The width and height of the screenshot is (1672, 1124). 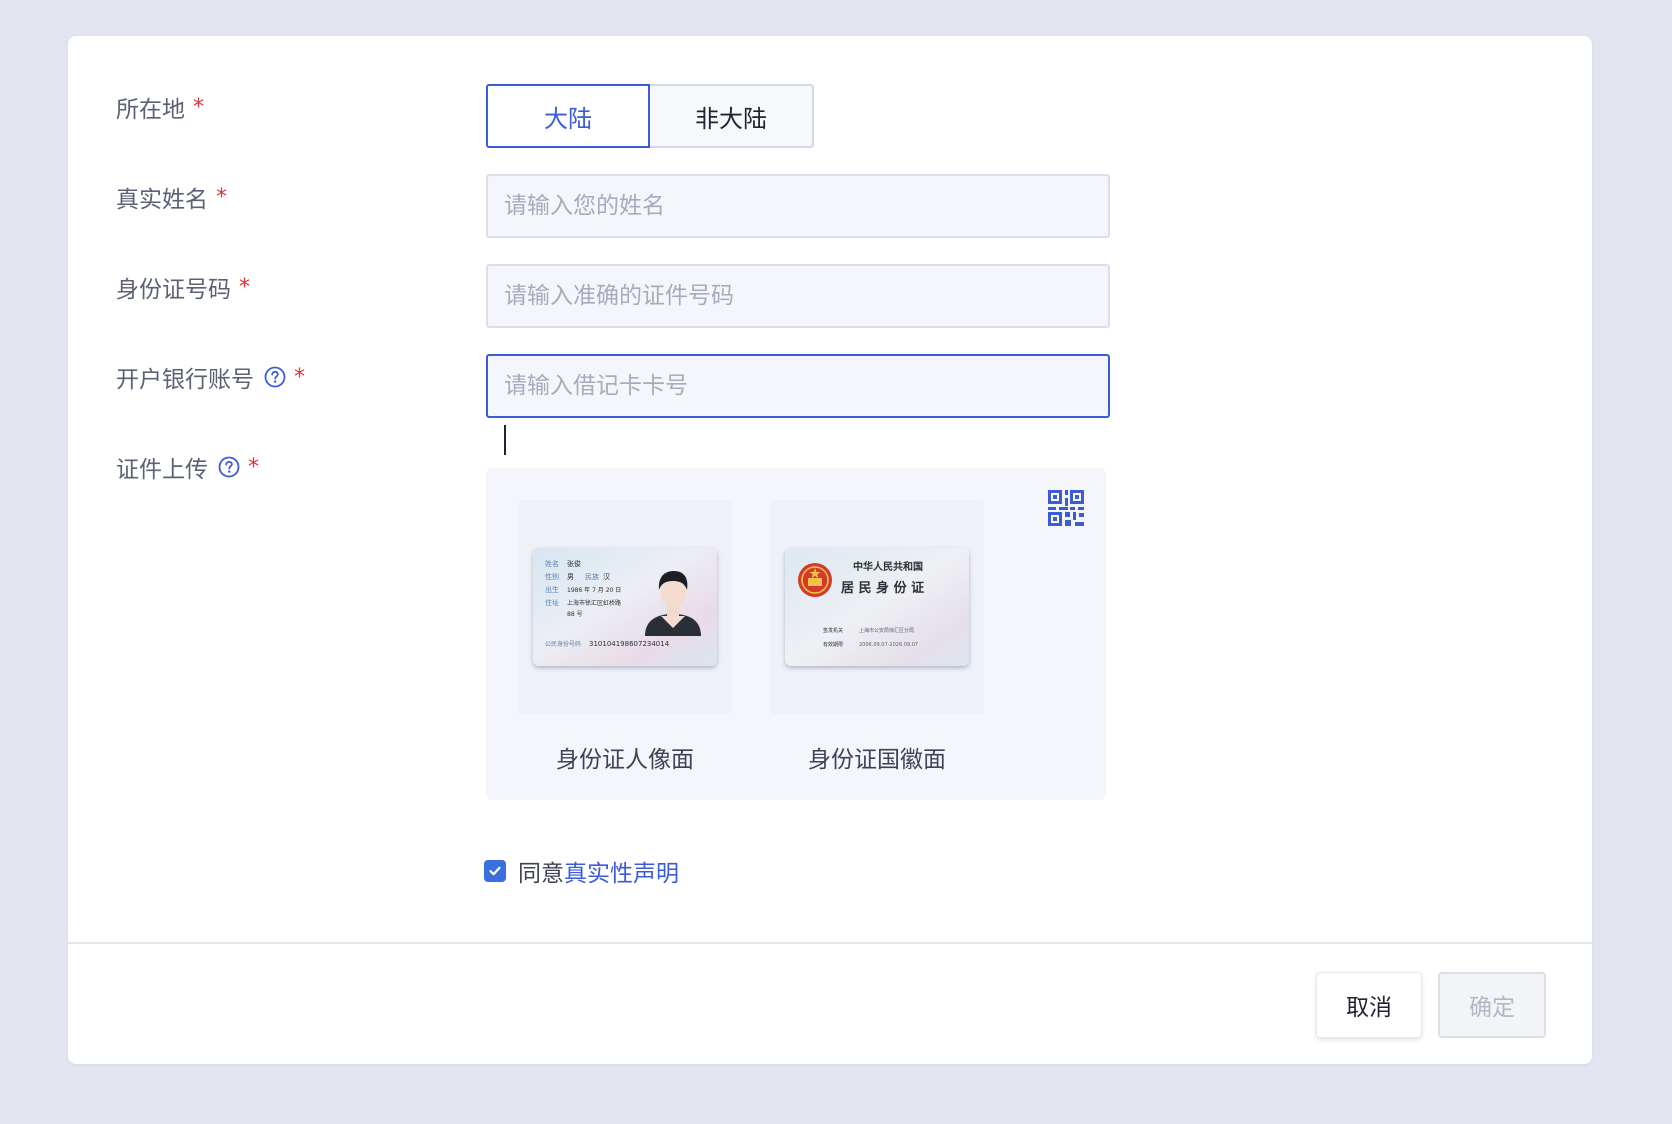 I want to click on bank-account-label-text: 开户银行账号, so click(x=185, y=380).